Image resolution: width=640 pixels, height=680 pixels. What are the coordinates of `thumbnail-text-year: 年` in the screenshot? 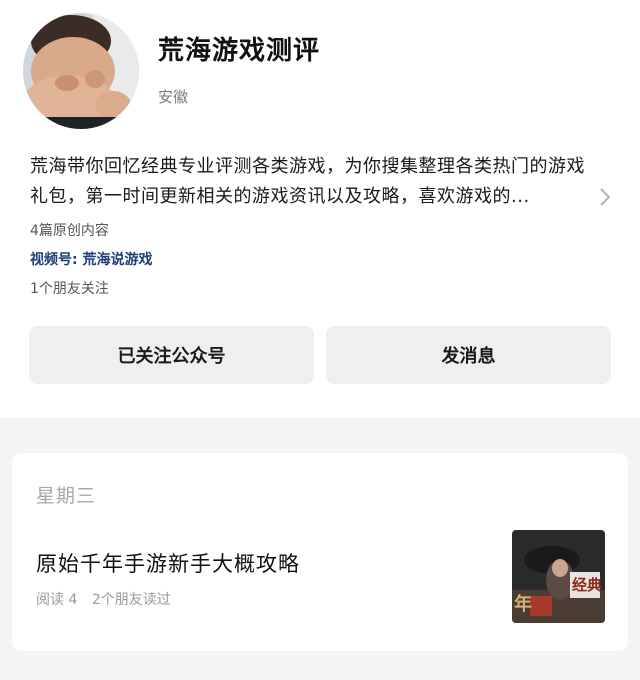 It's located at (523, 604).